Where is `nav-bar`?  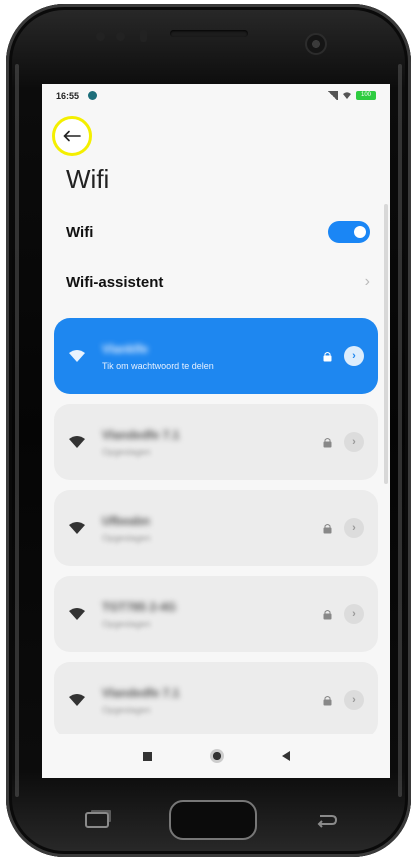 nav-bar is located at coordinates (216, 756).